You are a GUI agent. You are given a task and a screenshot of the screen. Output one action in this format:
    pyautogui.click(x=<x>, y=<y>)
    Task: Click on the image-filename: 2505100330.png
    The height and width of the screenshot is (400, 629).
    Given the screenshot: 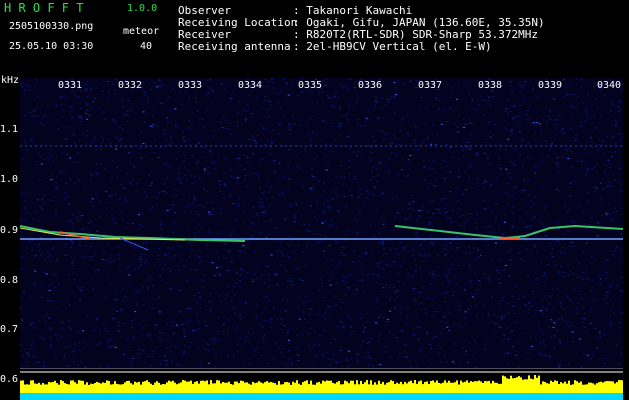 What is the action you would take?
    pyautogui.click(x=51, y=26)
    